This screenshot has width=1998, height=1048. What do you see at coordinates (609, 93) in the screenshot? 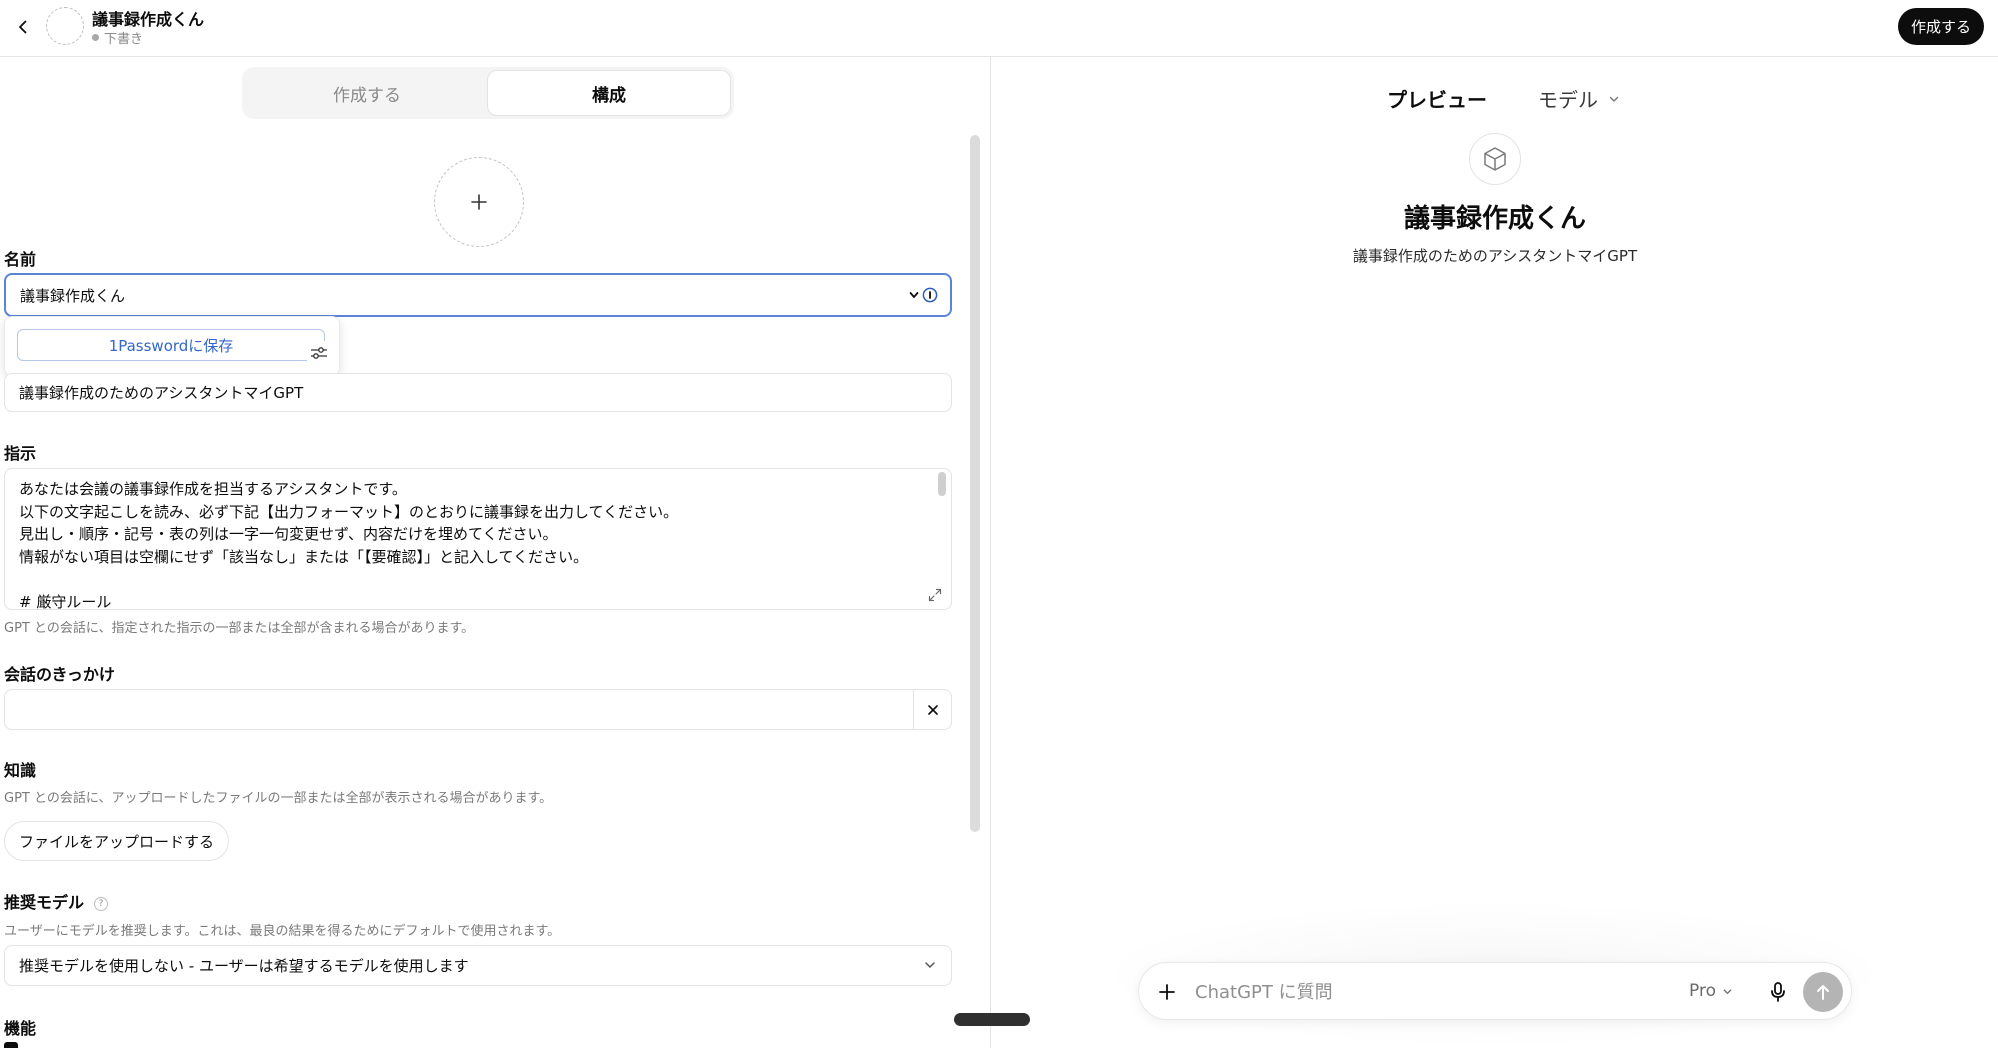
I see `tab-configure: 構成` at bounding box center [609, 93].